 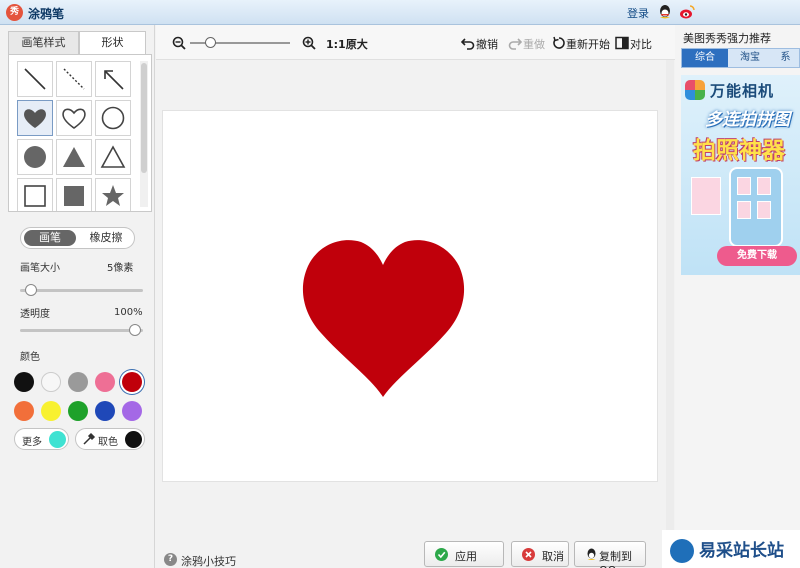 I want to click on shape-dashed-line, so click(x=74, y=79).